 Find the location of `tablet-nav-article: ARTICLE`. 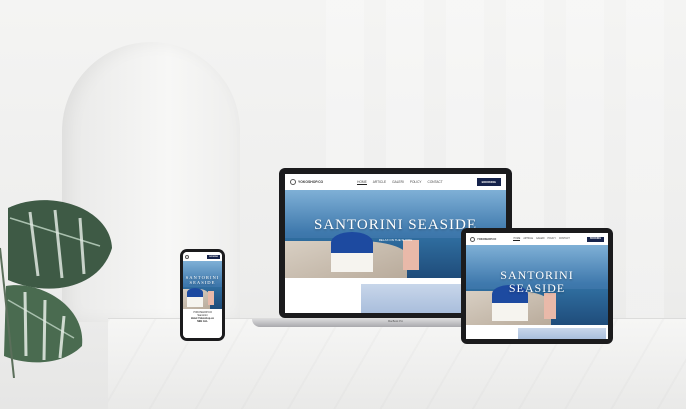

tablet-nav-article: ARTICLE is located at coordinates (528, 239).